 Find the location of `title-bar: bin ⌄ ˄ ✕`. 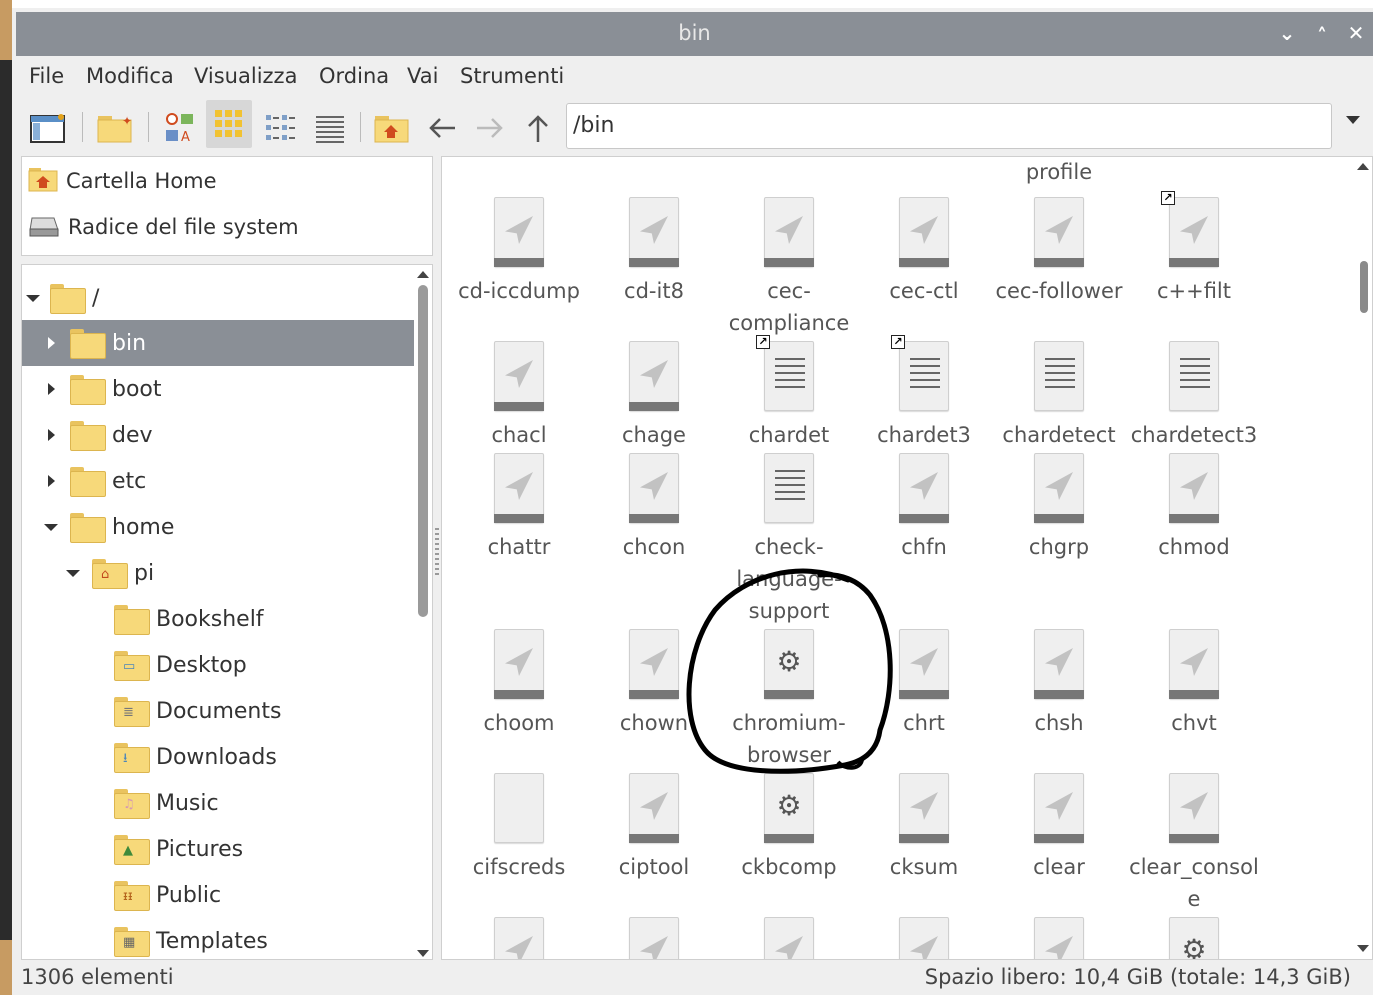

title-bar: bin ⌄ ˄ ✕ is located at coordinates (694, 34).